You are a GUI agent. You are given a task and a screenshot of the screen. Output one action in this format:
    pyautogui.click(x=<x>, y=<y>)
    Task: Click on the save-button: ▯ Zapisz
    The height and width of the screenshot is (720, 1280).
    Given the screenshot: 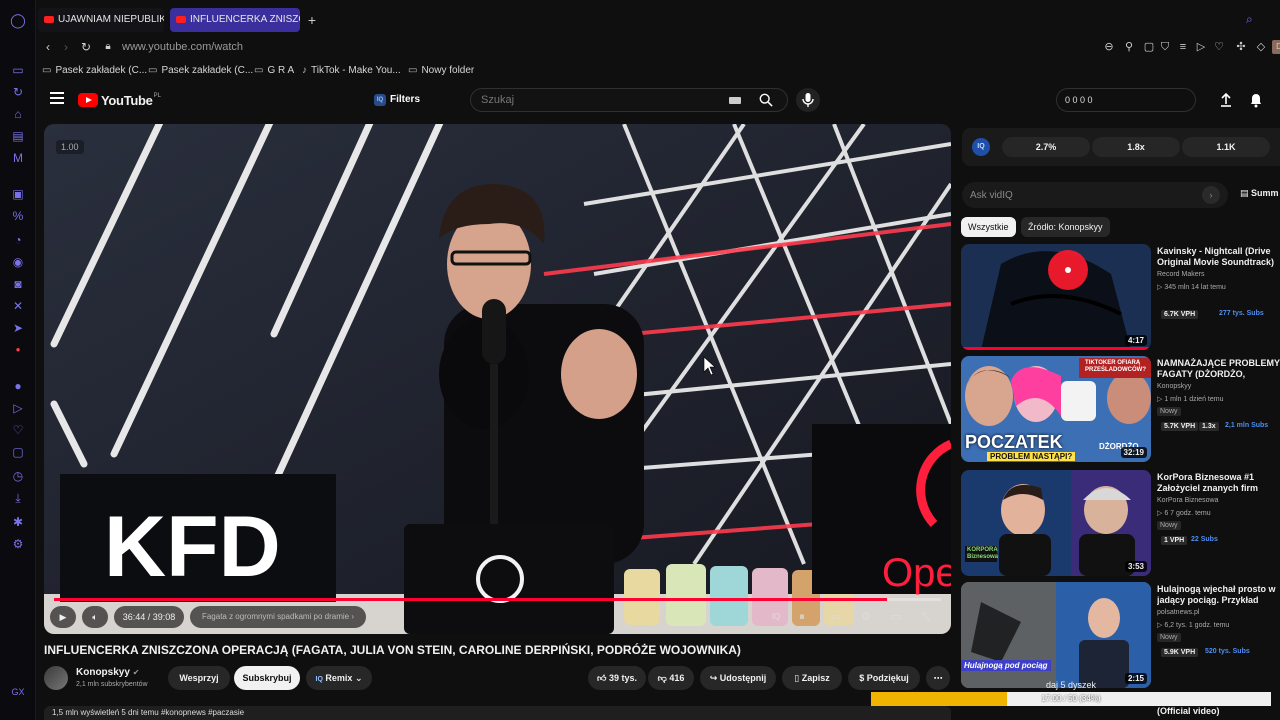 What is the action you would take?
    pyautogui.click(x=812, y=678)
    